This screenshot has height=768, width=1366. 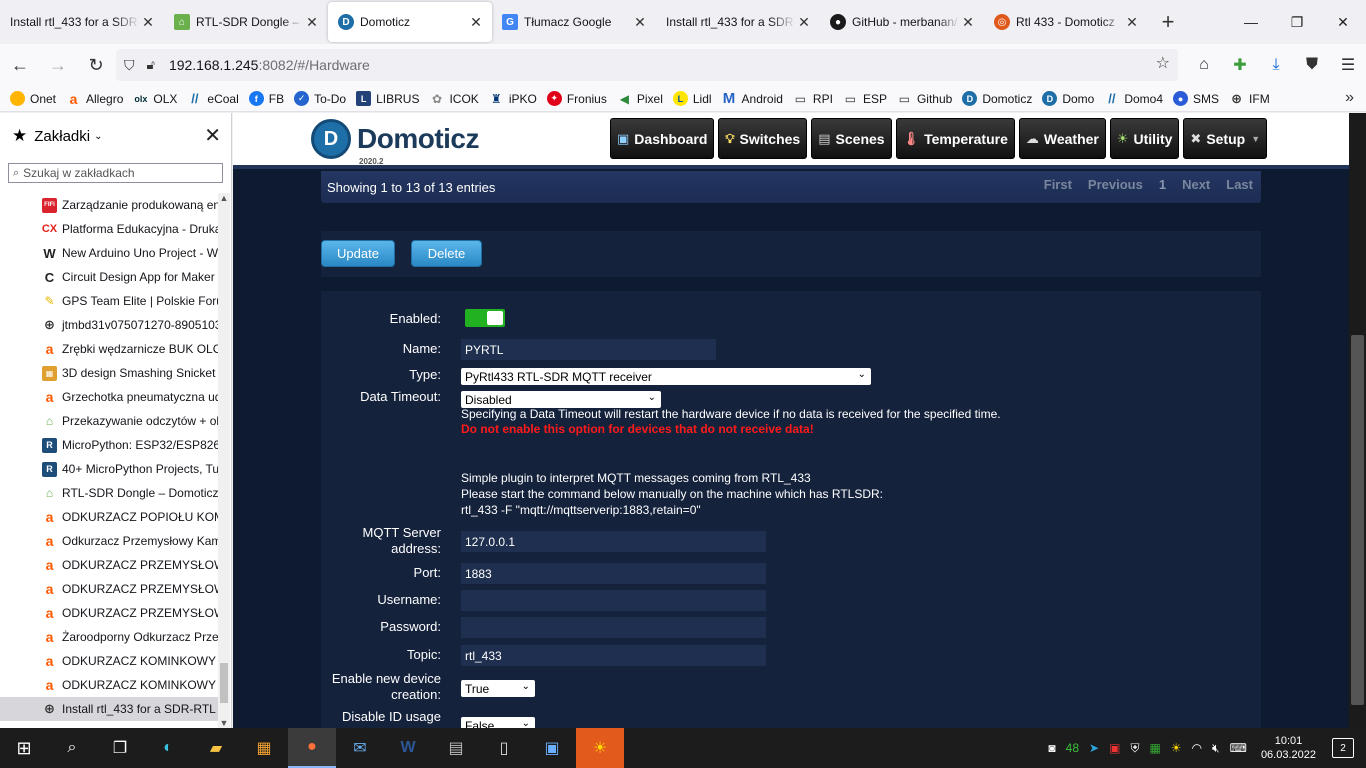 What do you see at coordinates (552, 748) in the screenshot?
I see `network-tool-icon: ▣` at bounding box center [552, 748].